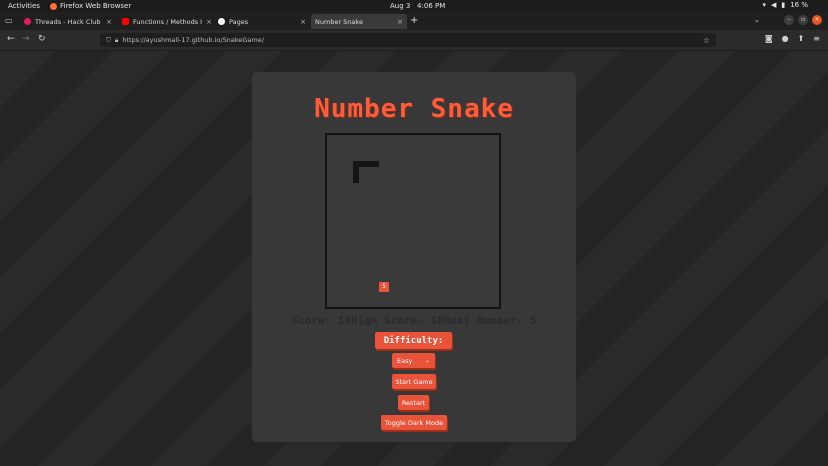 Image resolution: width=828 pixels, height=466 pixels. Describe the element at coordinates (239, 21) in the screenshot. I see `tab-label: Pages` at that location.